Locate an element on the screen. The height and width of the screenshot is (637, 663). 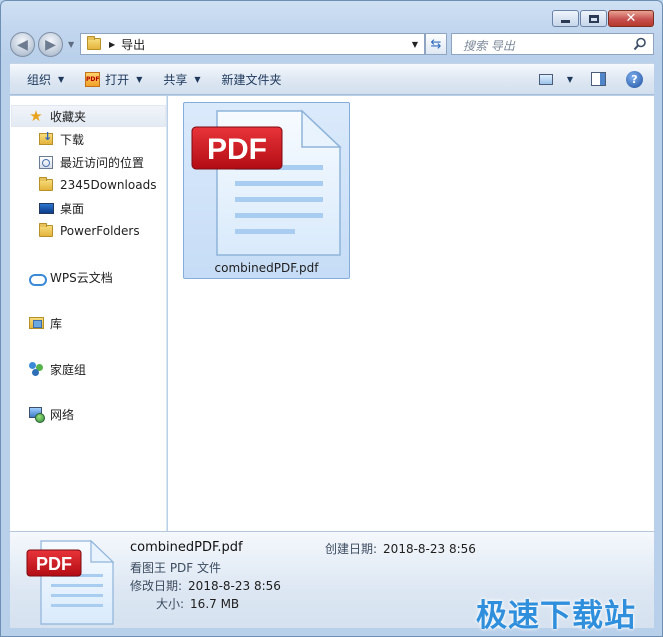
organize-label: 组织 is located at coordinates (39, 79).